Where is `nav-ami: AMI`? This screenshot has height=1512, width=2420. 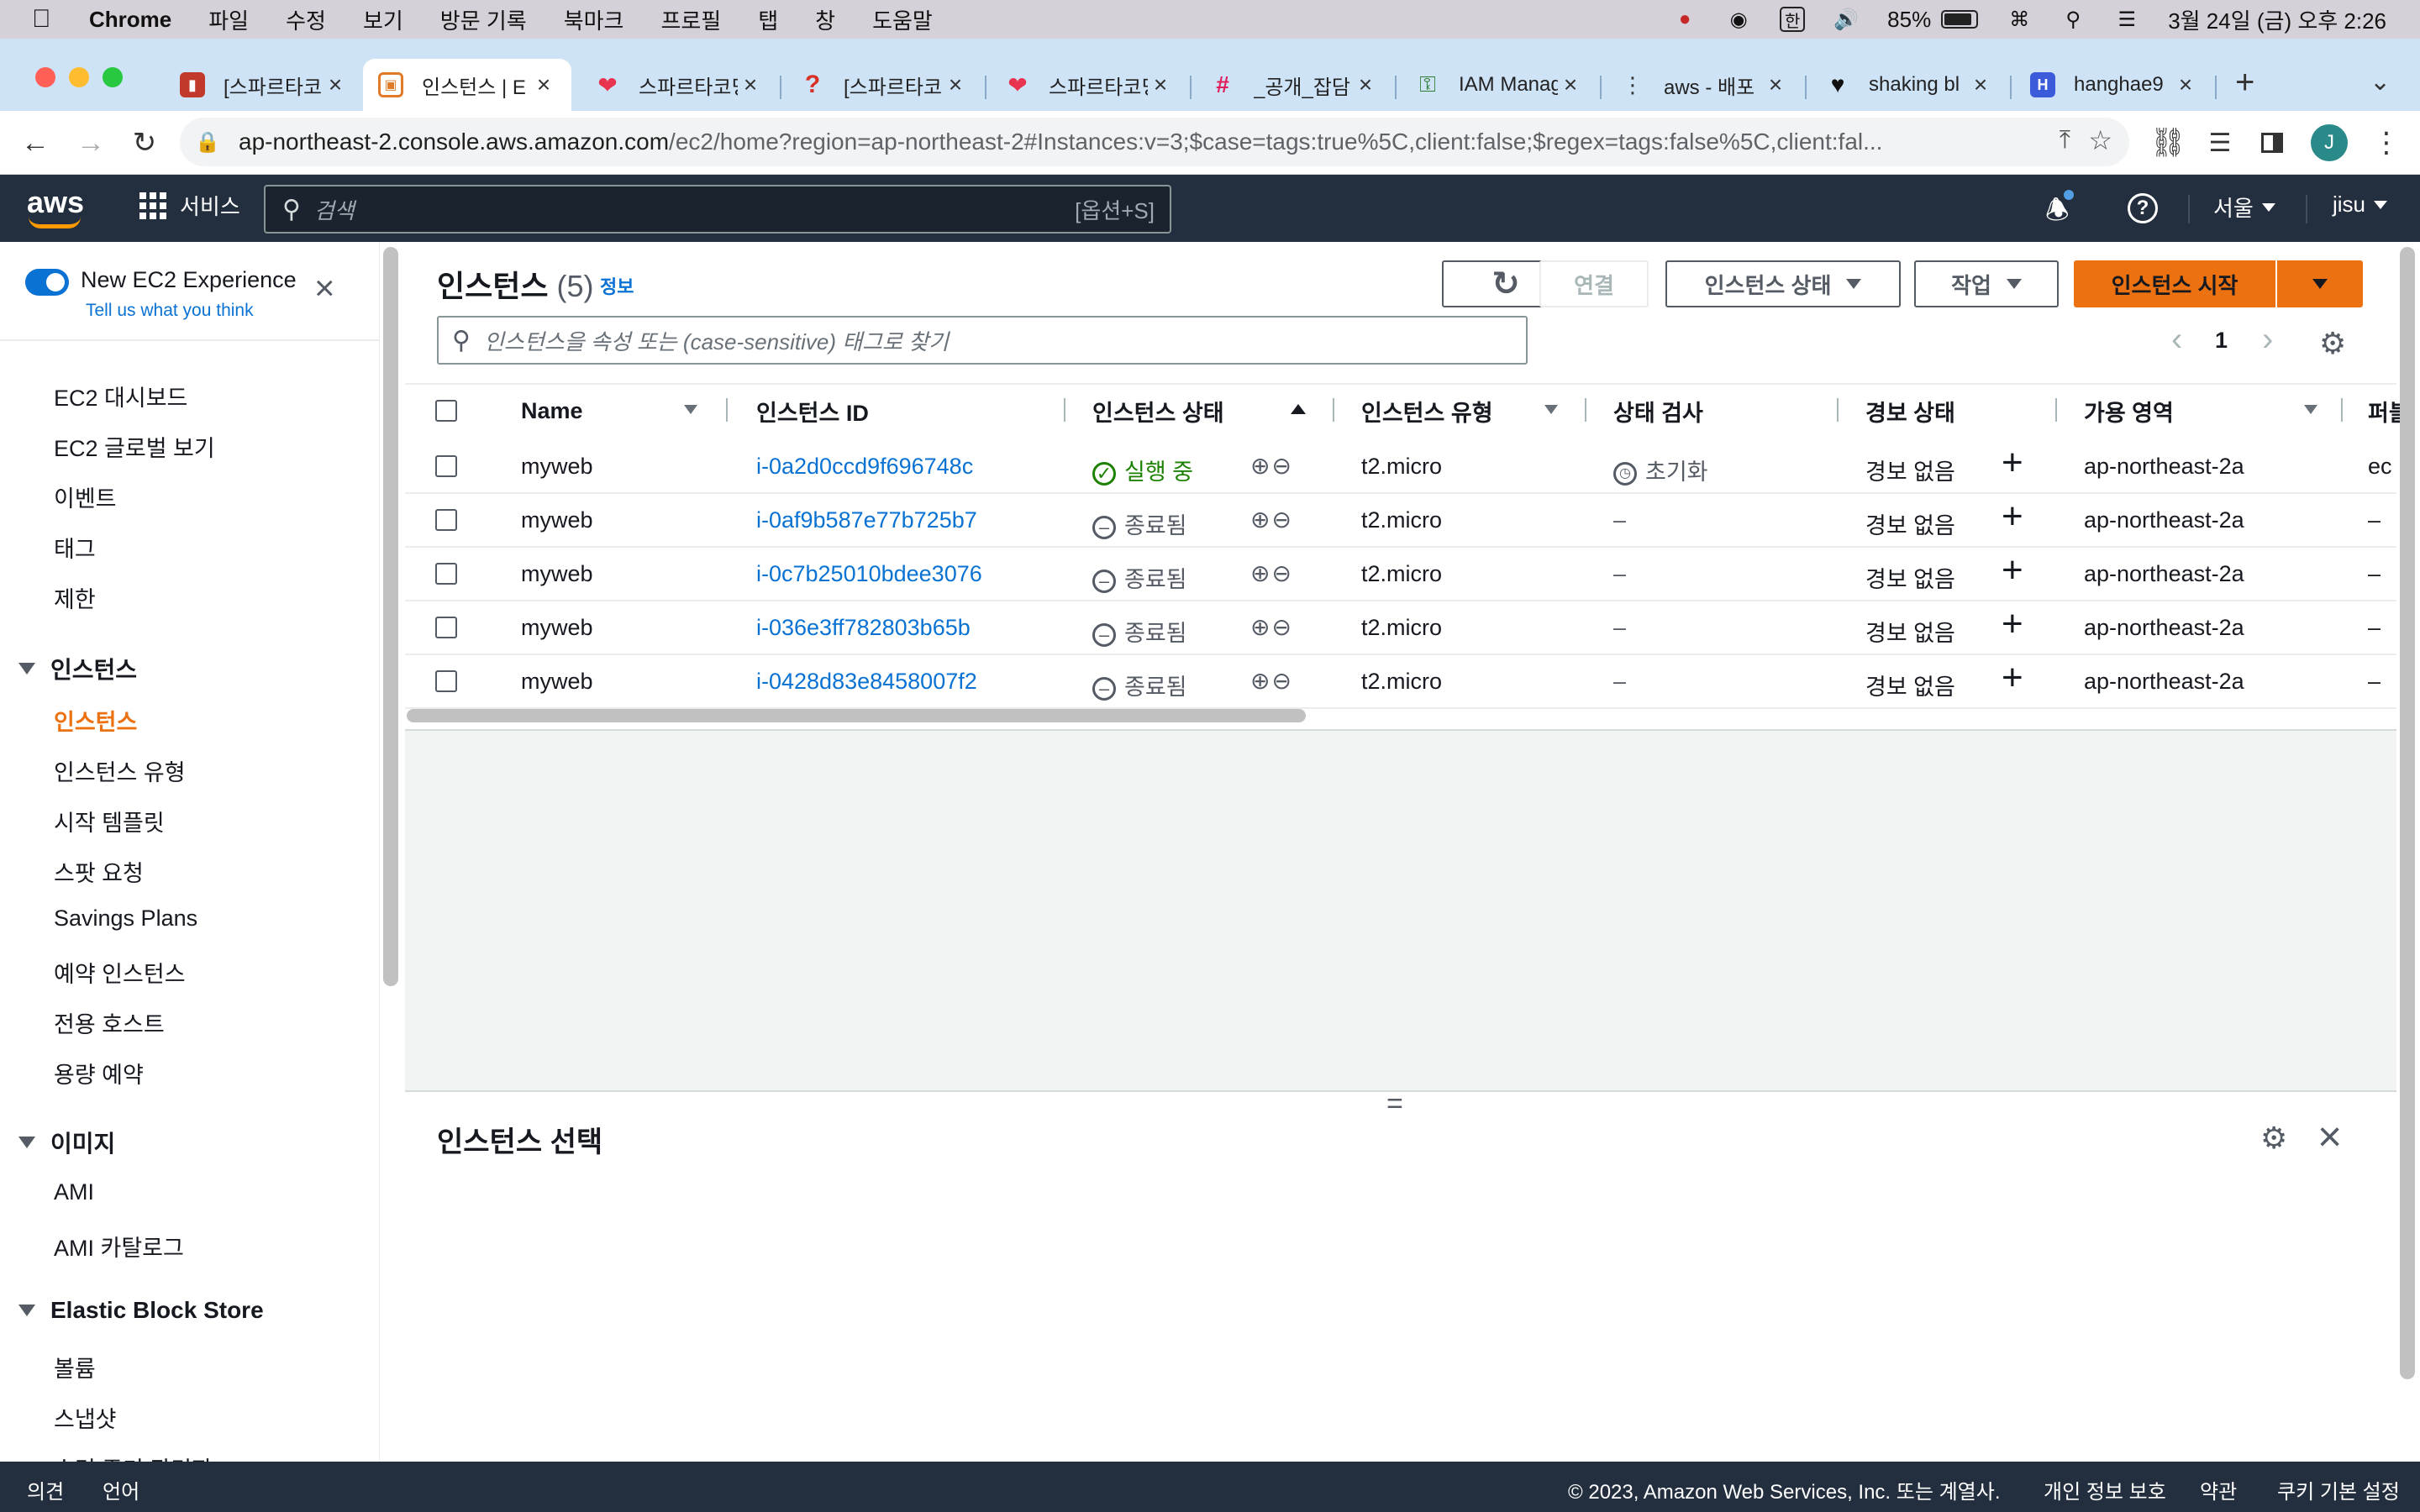
nav-ami: AMI is located at coordinates (74, 1192).